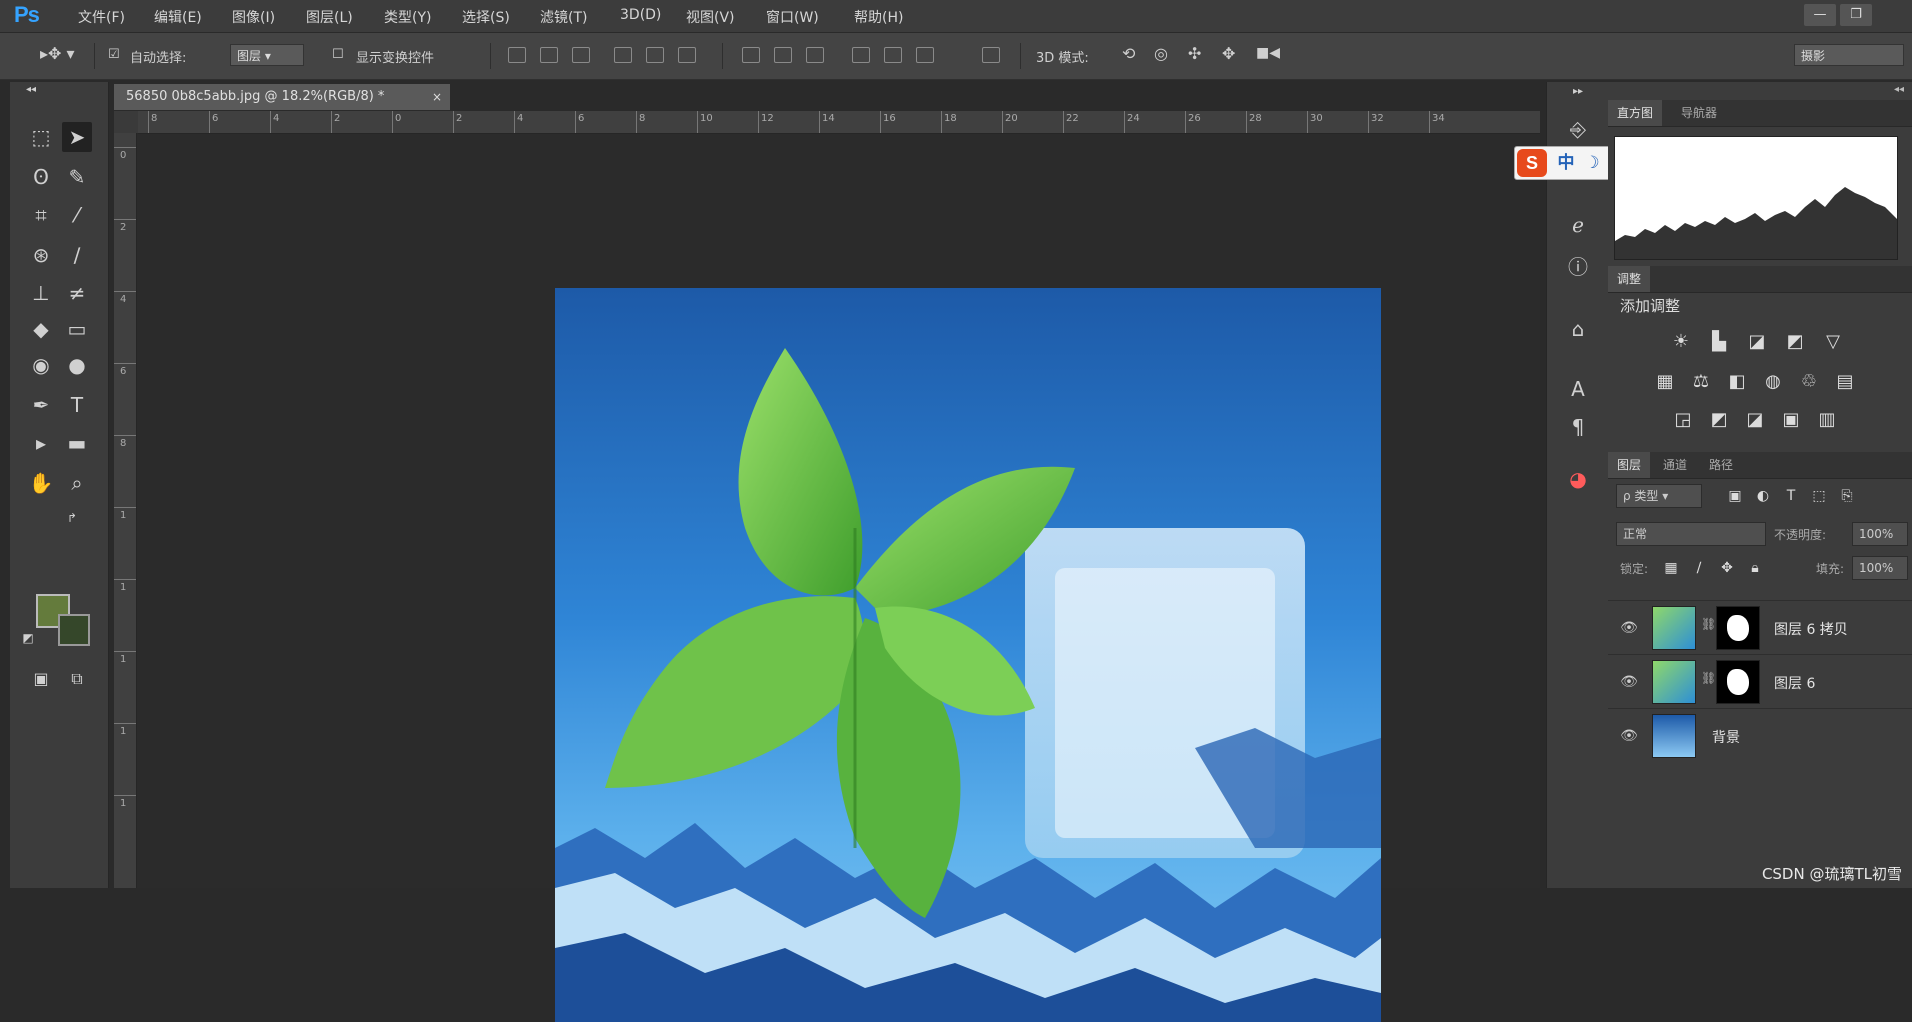 Image resolution: width=1912 pixels, height=1022 pixels. What do you see at coordinates (77, 215) in the screenshot?
I see `eyedropper-tool-icon: ⁄` at bounding box center [77, 215].